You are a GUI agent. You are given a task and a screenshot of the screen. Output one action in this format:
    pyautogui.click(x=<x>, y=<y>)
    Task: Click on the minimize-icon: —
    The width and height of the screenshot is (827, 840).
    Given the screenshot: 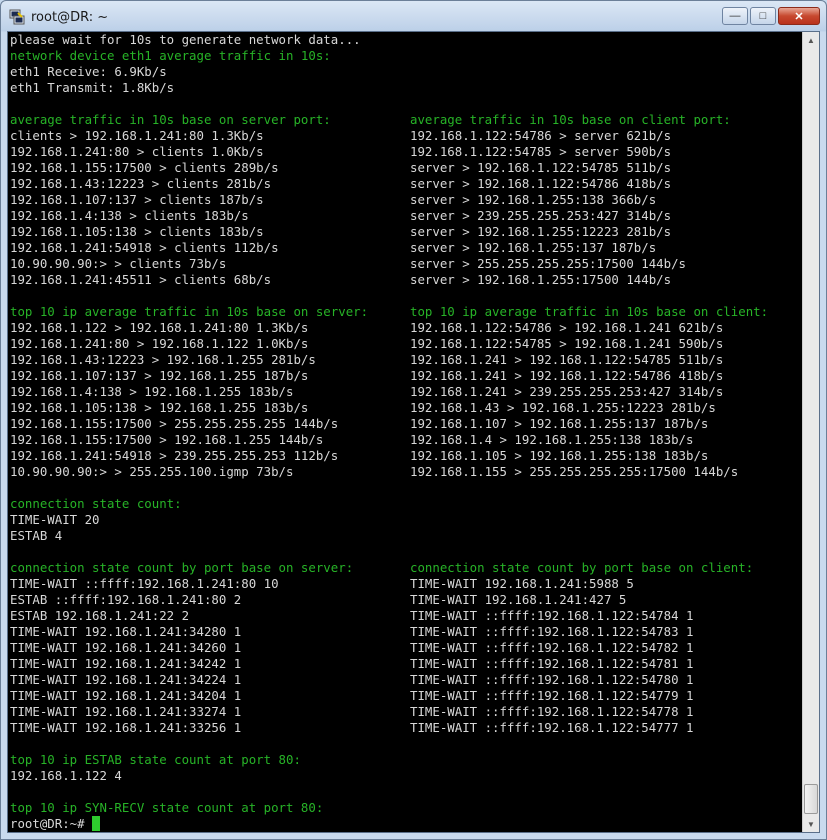 What is the action you would take?
    pyautogui.click(x=735, y=16)
    